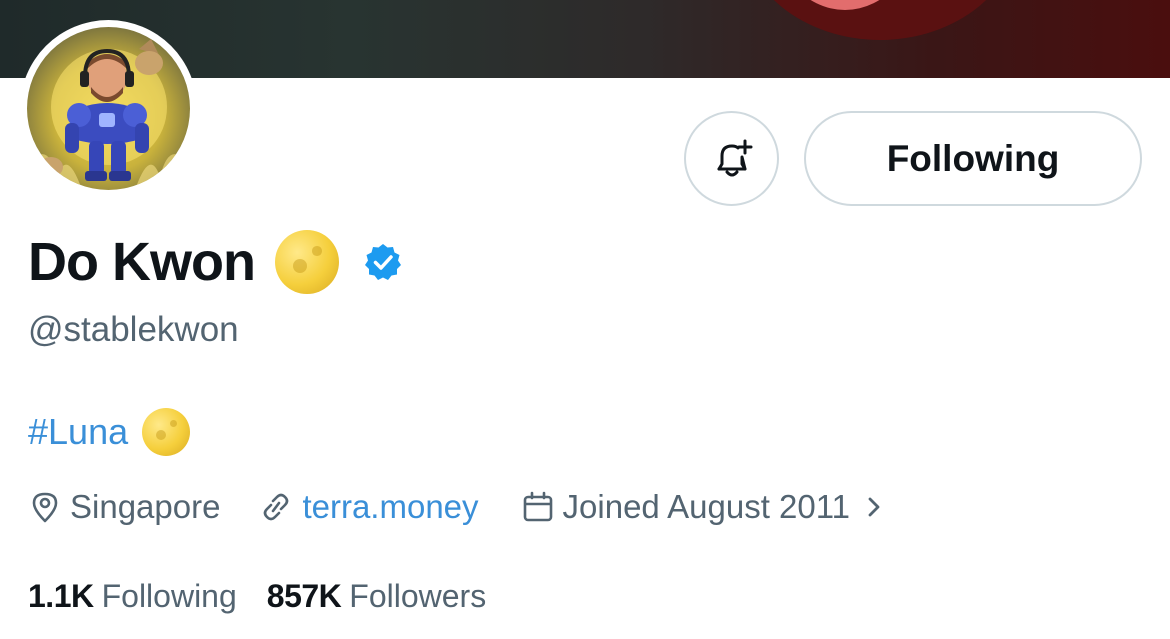  Describe the element at coordinates (276, 507) in the screenshot. I see `link-icon` at that location.